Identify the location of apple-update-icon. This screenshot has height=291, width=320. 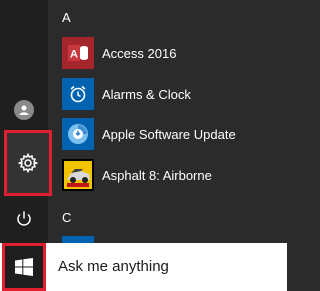
(78, 134).